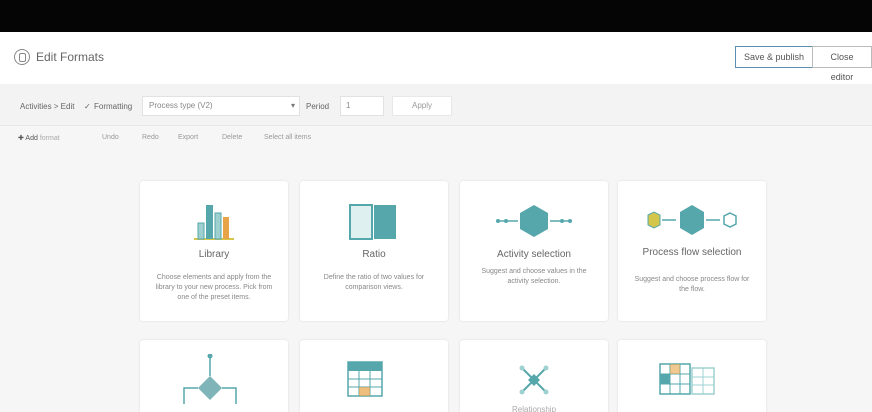  Describe the element at coordinates (214, 222) in the screenshot. I see `bar-chart-icon` at that location.